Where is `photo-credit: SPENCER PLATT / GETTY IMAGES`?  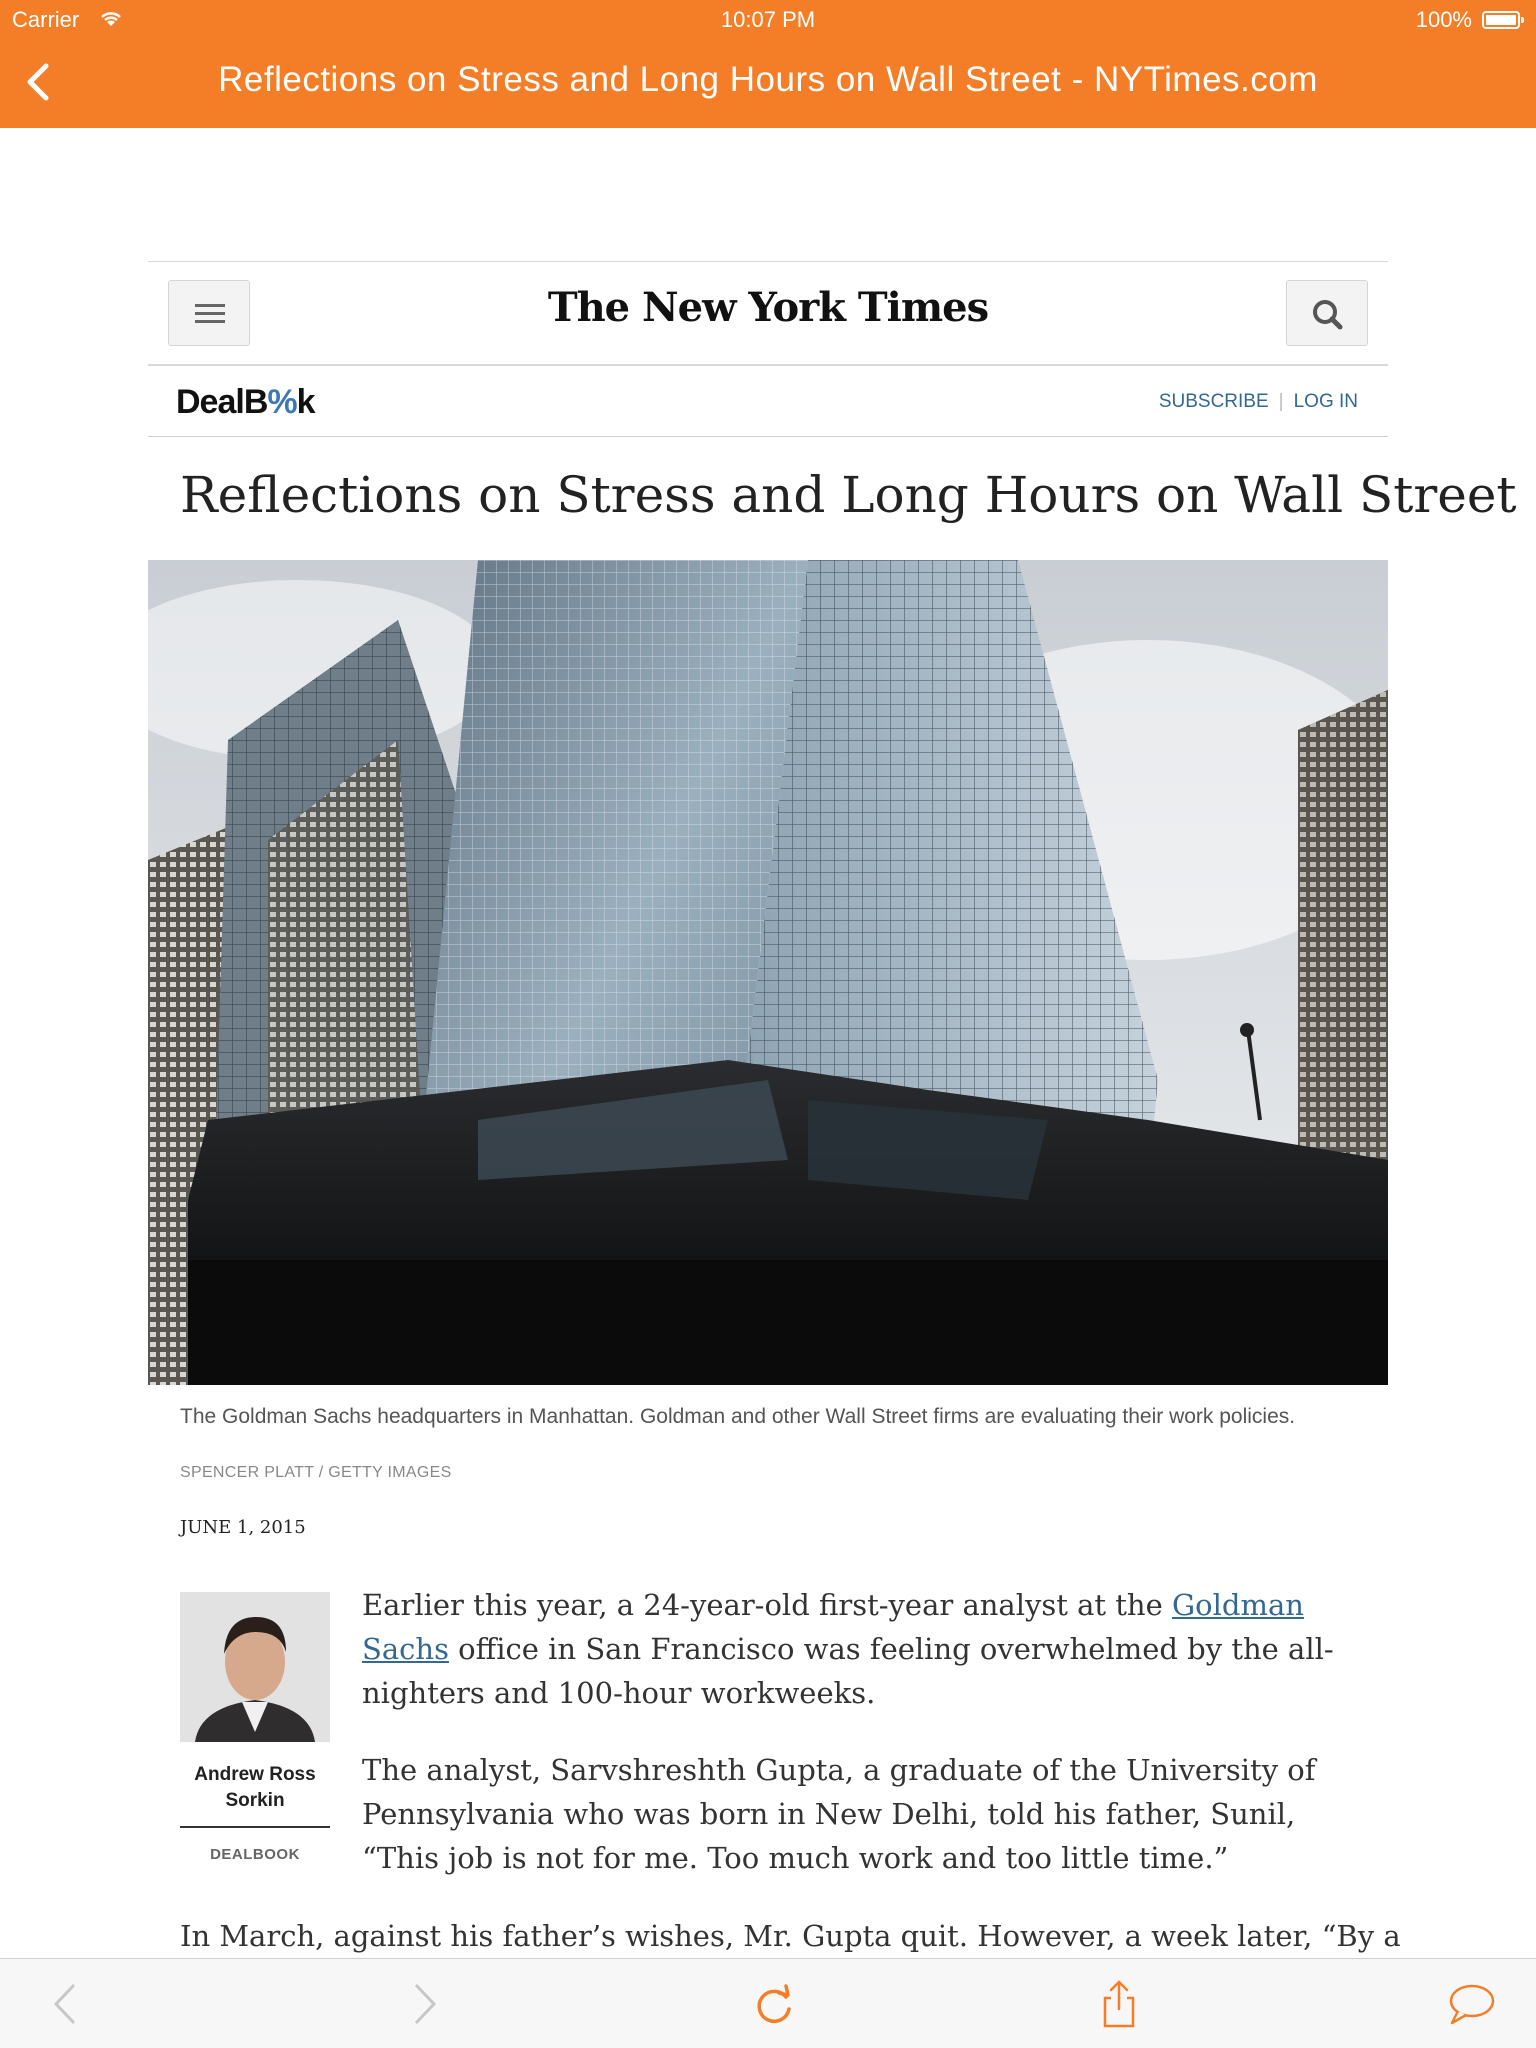
photo-credit: SPENCER PLATT / GETTY IMAGES is located at coordinates (316, 1472).